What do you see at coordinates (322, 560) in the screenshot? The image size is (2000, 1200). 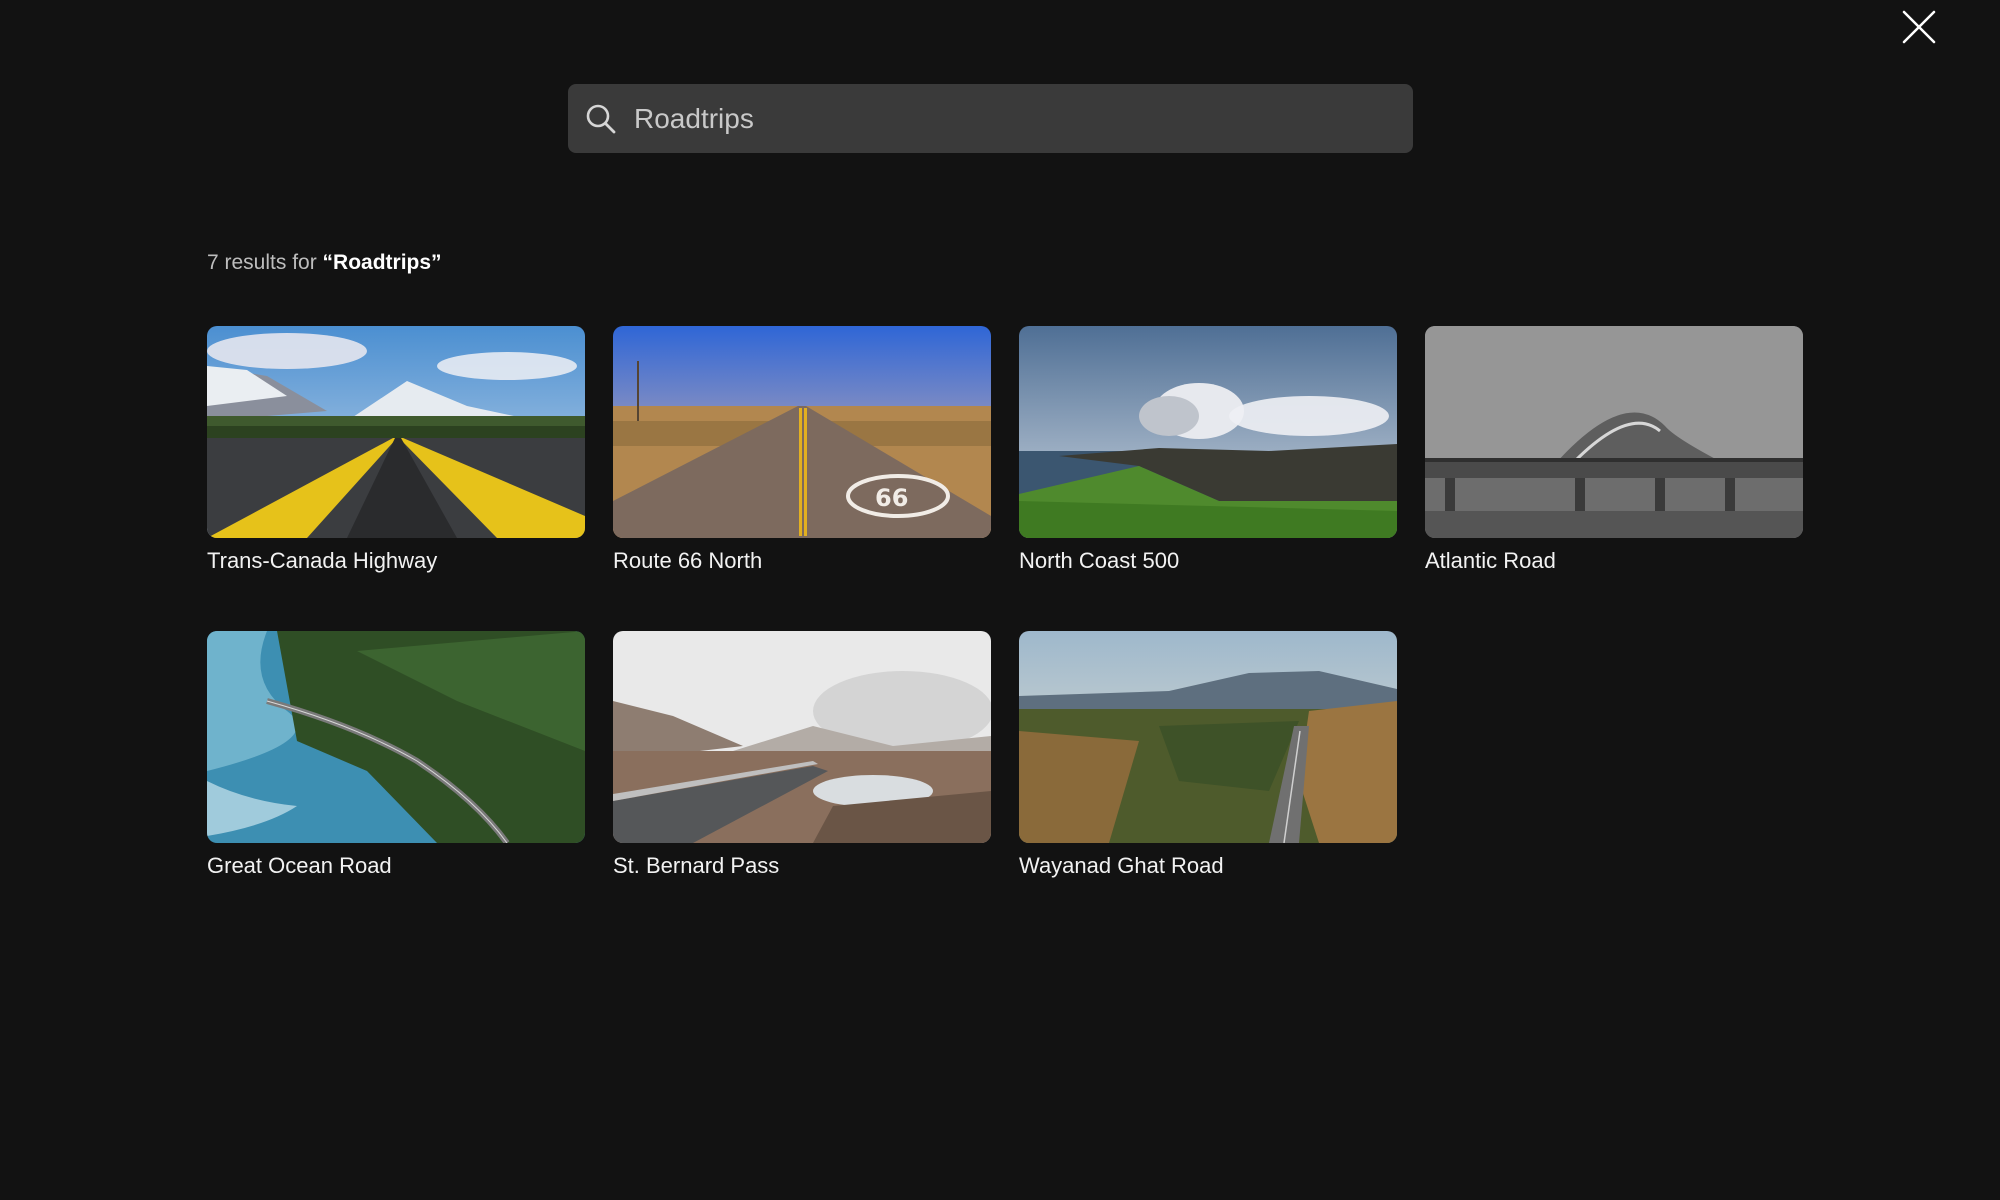 I see `card-title: Trans-Canada Highway` at bounding box center [322, 560].